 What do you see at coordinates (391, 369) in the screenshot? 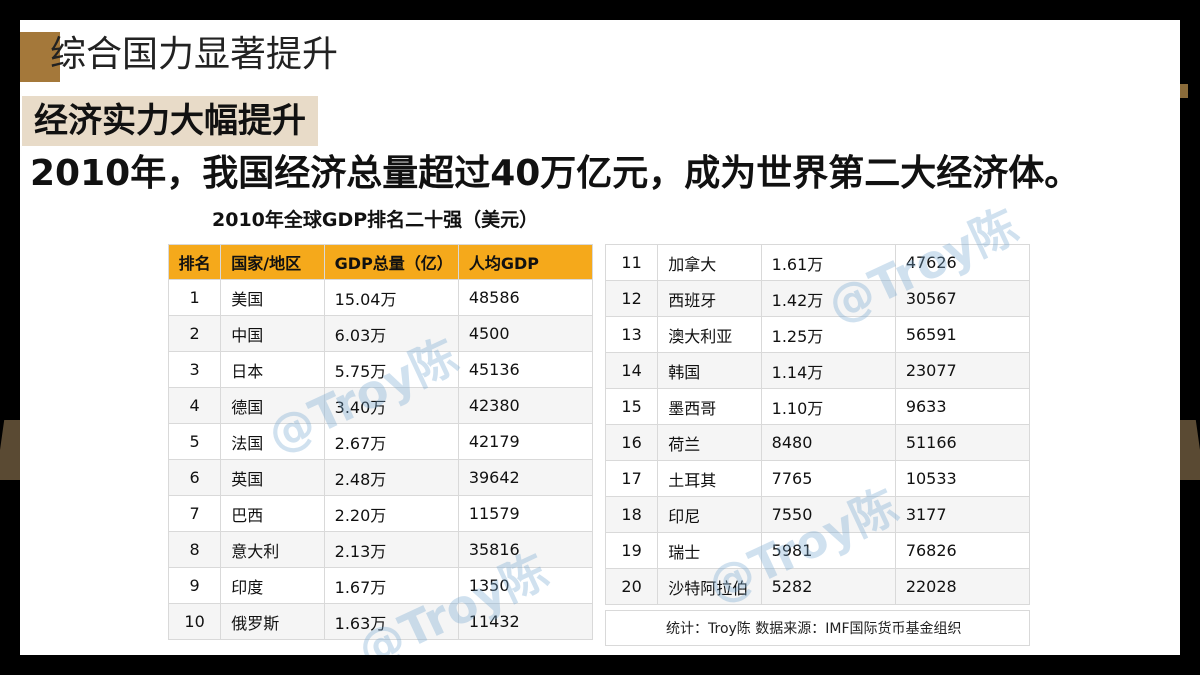
I see `gdp-cell: 5.75万` at bounding box center [391, 369].